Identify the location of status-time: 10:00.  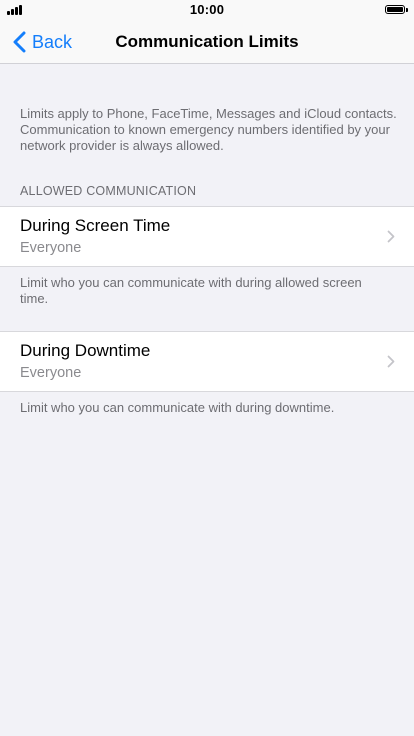
(207, 9).